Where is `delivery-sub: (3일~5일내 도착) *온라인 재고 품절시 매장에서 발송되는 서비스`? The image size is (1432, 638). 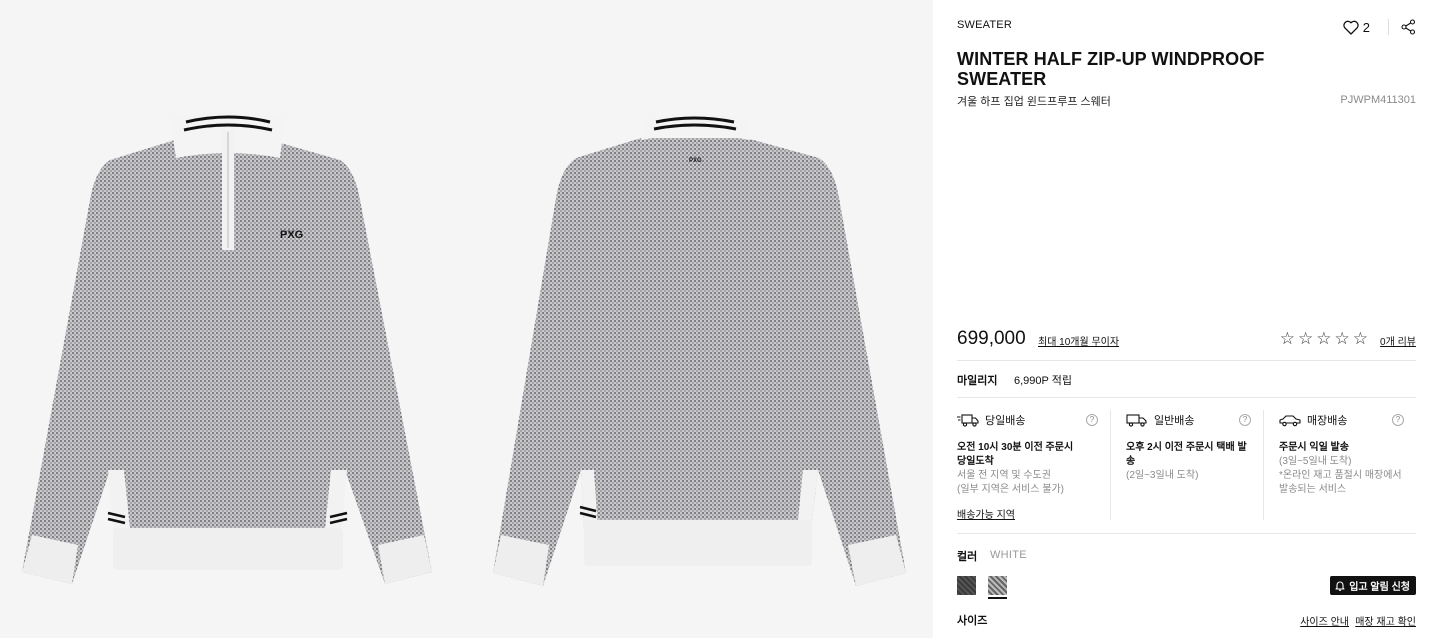
delivery-sub: (3일~5일내 도착) *온라인 재고 품절시 매장에서 발송되는 서비스 is located at coordinates (1341, 476).